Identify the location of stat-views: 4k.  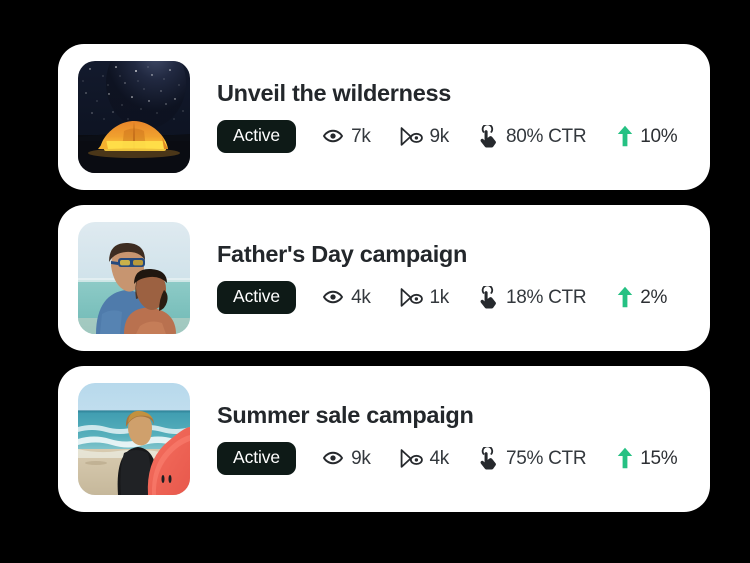
(423, 458).